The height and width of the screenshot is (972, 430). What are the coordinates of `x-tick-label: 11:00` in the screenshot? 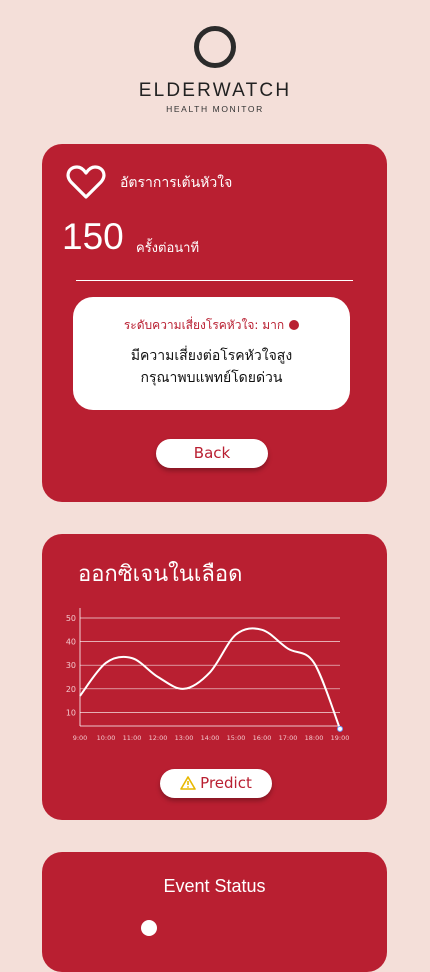 It's located at (132, 738).